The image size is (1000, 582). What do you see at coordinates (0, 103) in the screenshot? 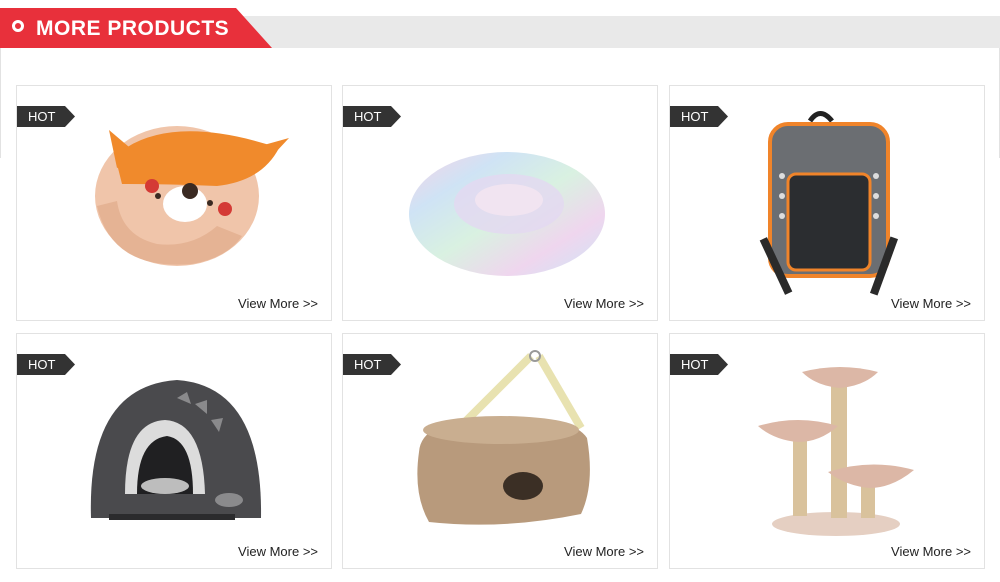
I see `divider` at bounding box center [0, 103].